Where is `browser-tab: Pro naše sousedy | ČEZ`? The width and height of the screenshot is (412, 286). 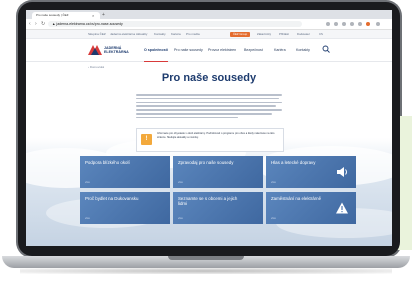 browser-tab: Pro naše sousedy | ČEZ is located at coordinates (66, 15).